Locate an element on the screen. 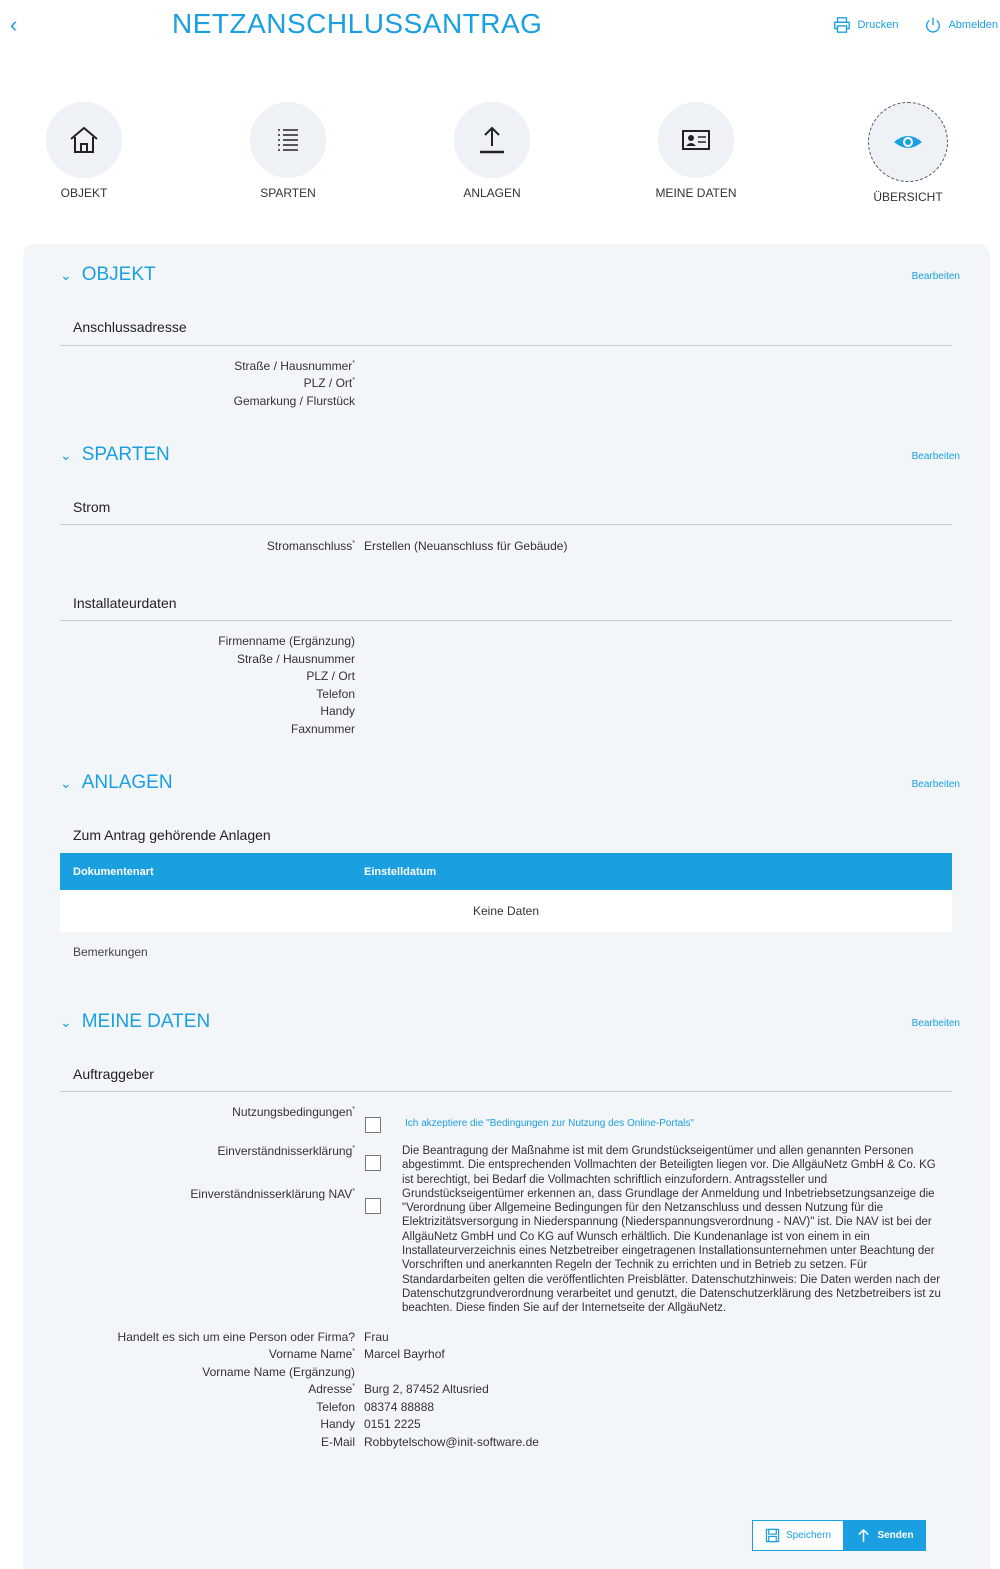  column-header-einstelldatum: Einstelldatum is located at coordinates (400, 872).